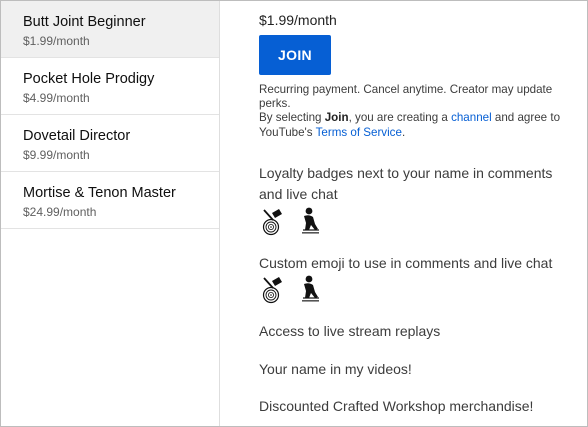 This screenshot has height=427, width=588. What do you see at coordinates (471, 117) in the screenshot?
I see `channel-link: channel` at bounding box center [471, 117].